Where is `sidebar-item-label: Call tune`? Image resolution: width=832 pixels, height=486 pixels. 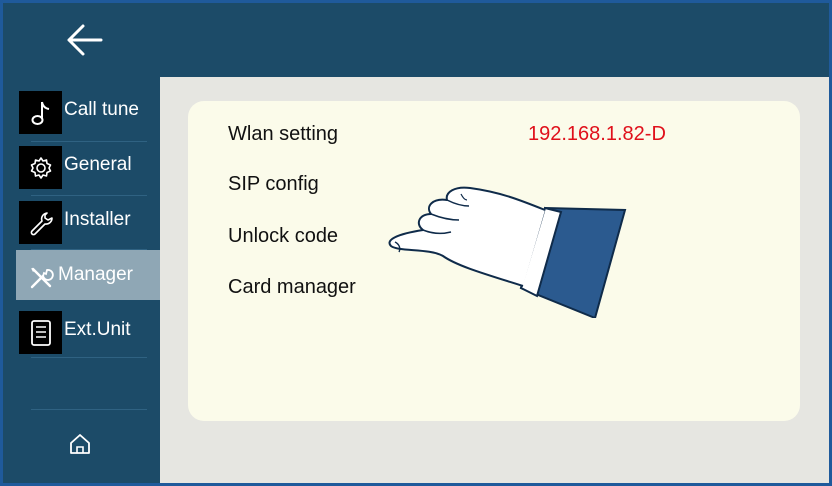
sidebar-item-label: Call tune is located at coordinates (101, 109).